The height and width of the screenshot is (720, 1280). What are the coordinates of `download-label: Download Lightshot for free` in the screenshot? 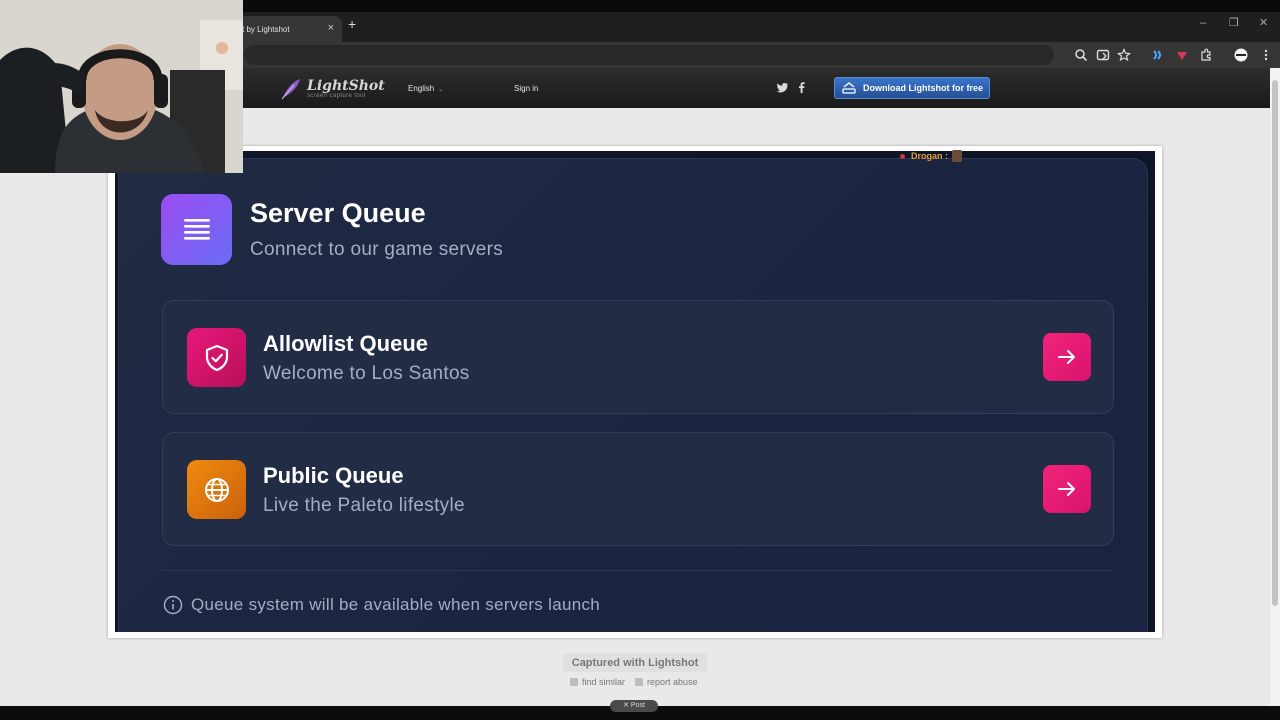 It's located at (923, 88).